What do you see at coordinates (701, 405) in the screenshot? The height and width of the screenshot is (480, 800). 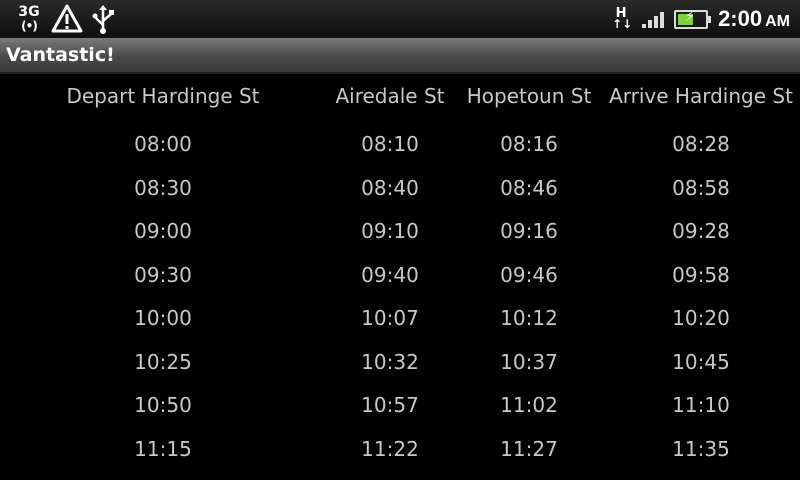 I see `time-cell: 11:10` at bounding box center [701, 405].